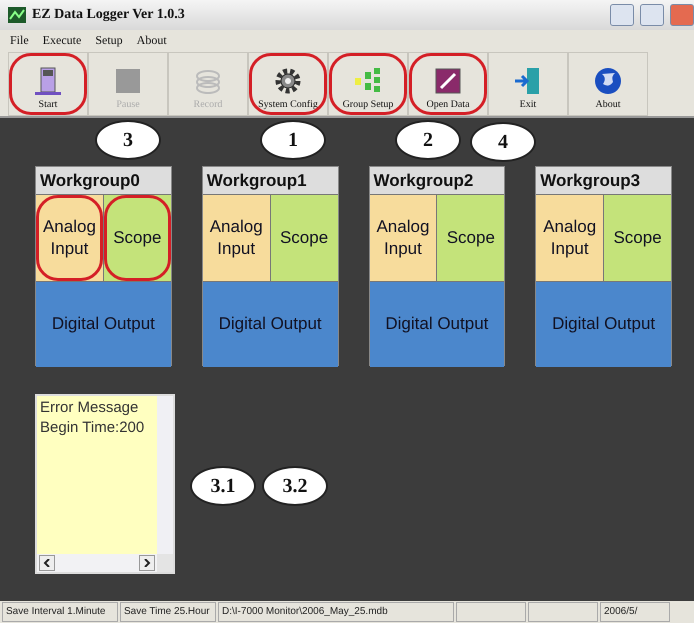 The width and height of the screenshot is (694, 623). I want to click on callout-bubble: 4, so click(503, 142).